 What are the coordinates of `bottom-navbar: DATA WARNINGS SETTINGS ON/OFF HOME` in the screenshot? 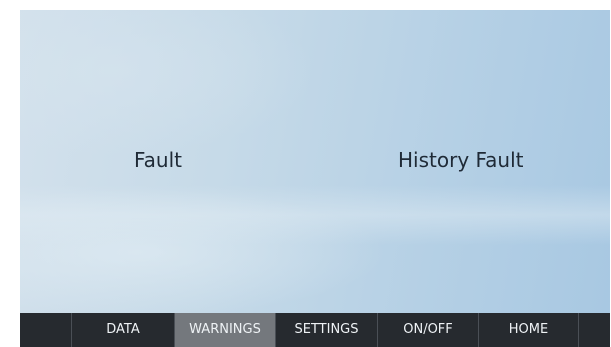 It's located at (315, 330).